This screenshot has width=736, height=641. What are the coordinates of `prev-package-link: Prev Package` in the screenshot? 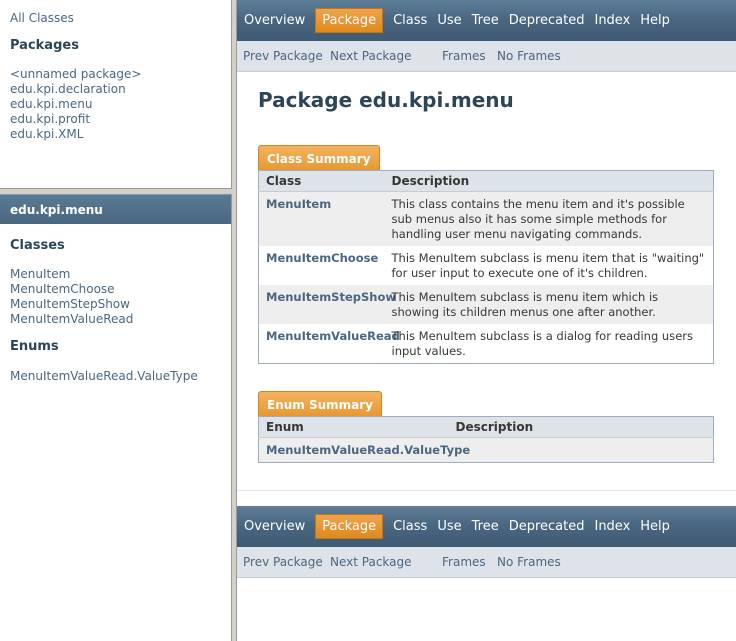 It's located at (283, 56).